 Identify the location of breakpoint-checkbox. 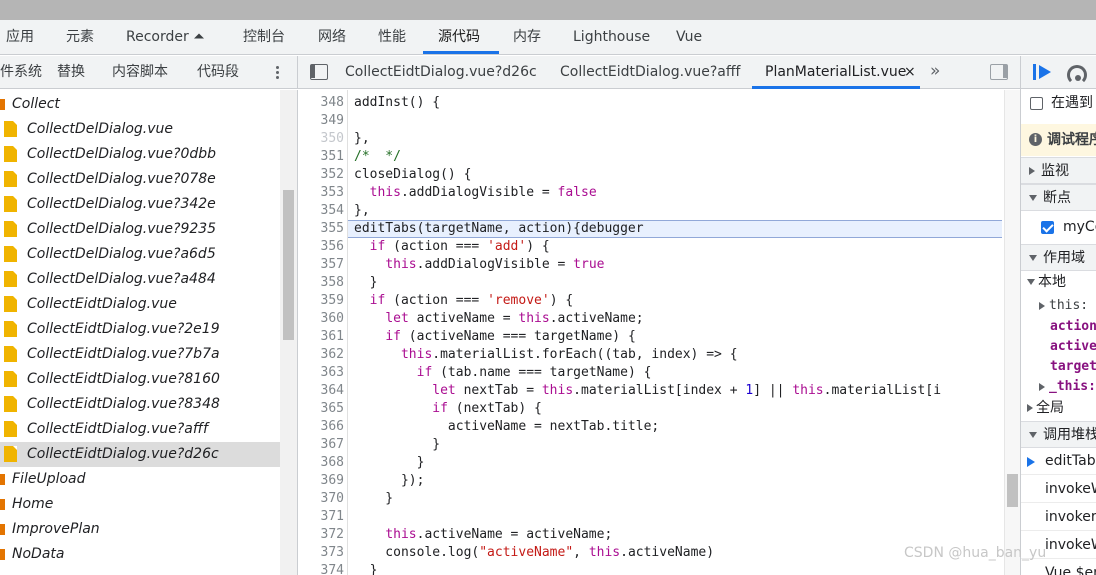
(1047, 227).